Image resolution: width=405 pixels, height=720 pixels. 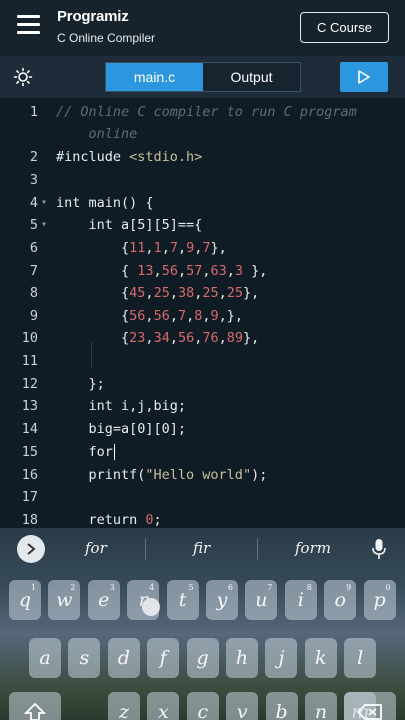 What do you see at coordinates (202, 180) in the screenshot?
I see `code-line: 3` at bounding box center [202, 180].